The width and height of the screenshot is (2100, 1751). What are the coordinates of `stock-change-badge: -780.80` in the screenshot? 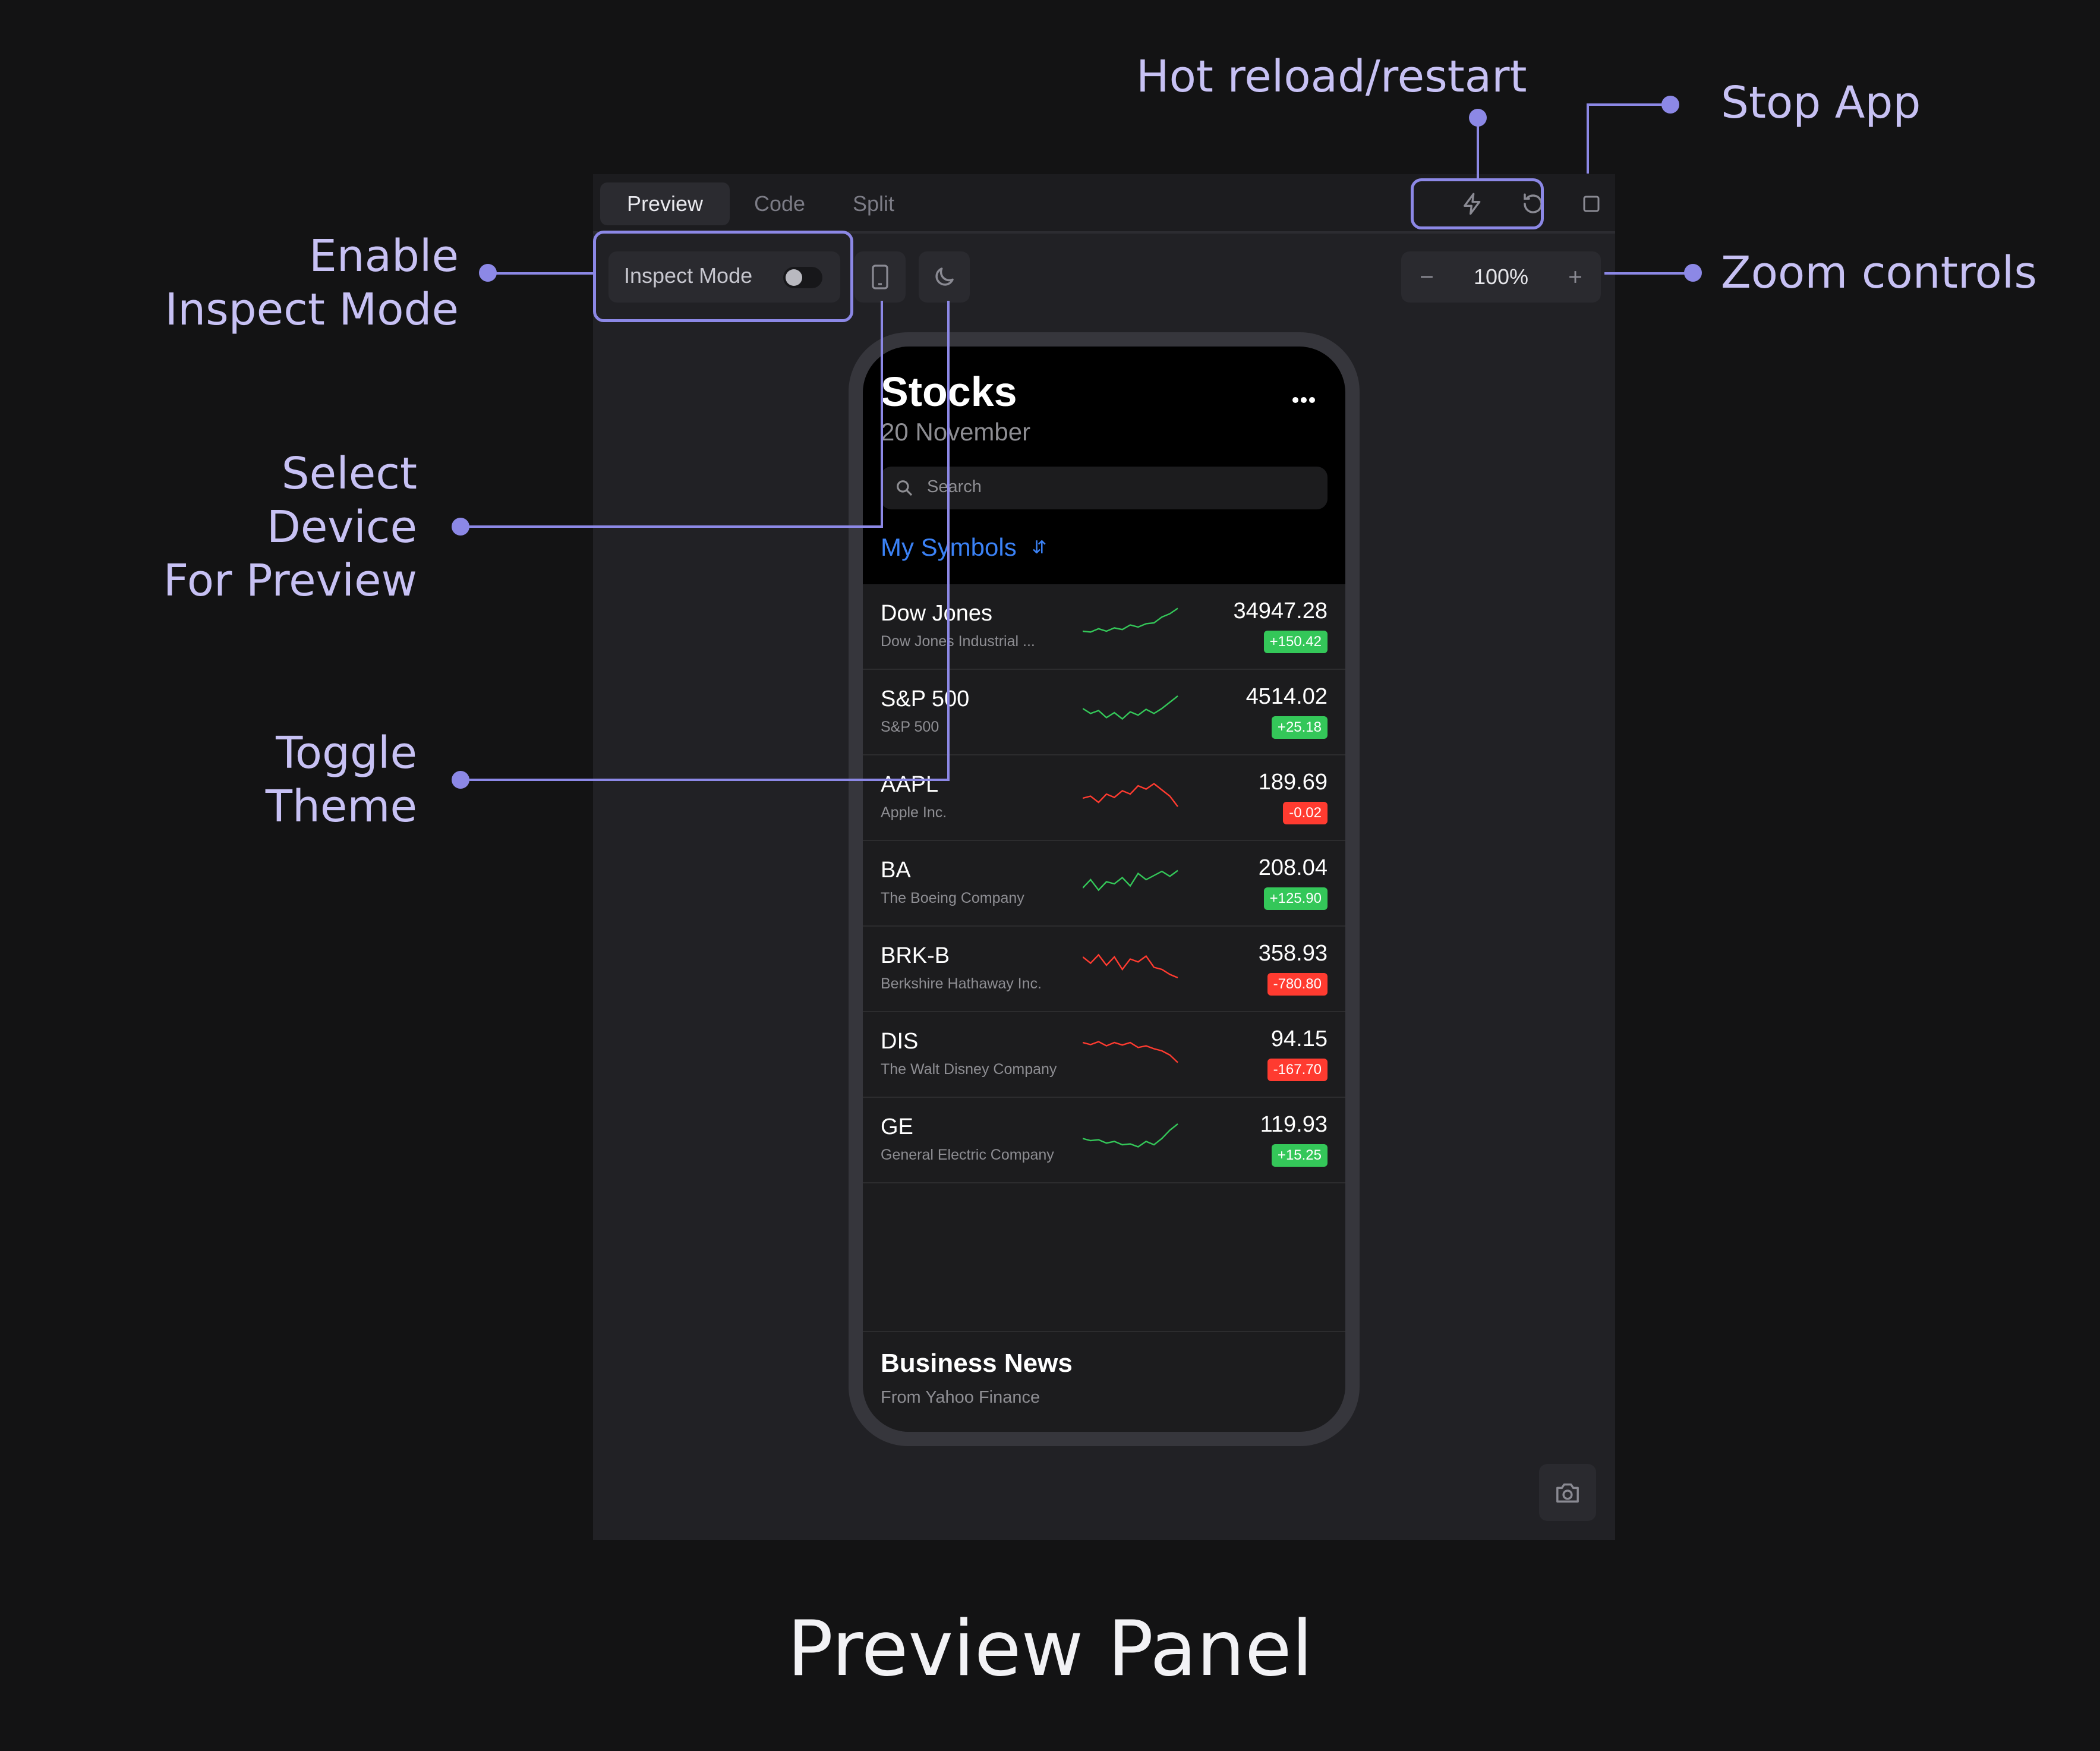 It's located at (1297, 984).